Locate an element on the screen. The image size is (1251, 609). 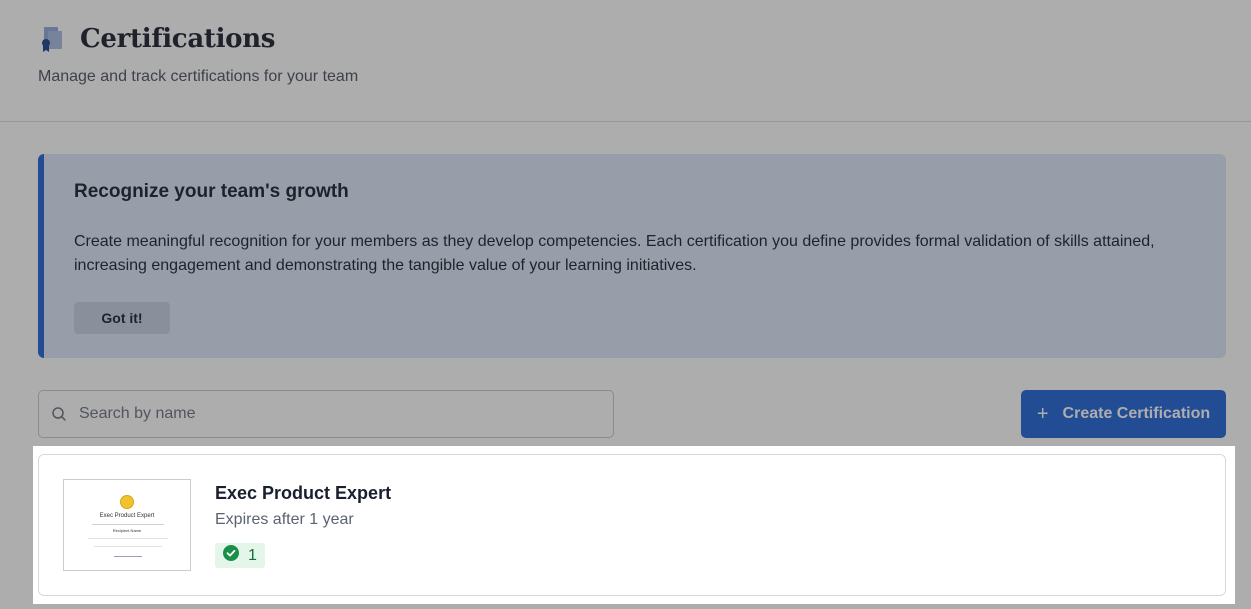
thumbnail-divider is located at coordinates (128, 524).